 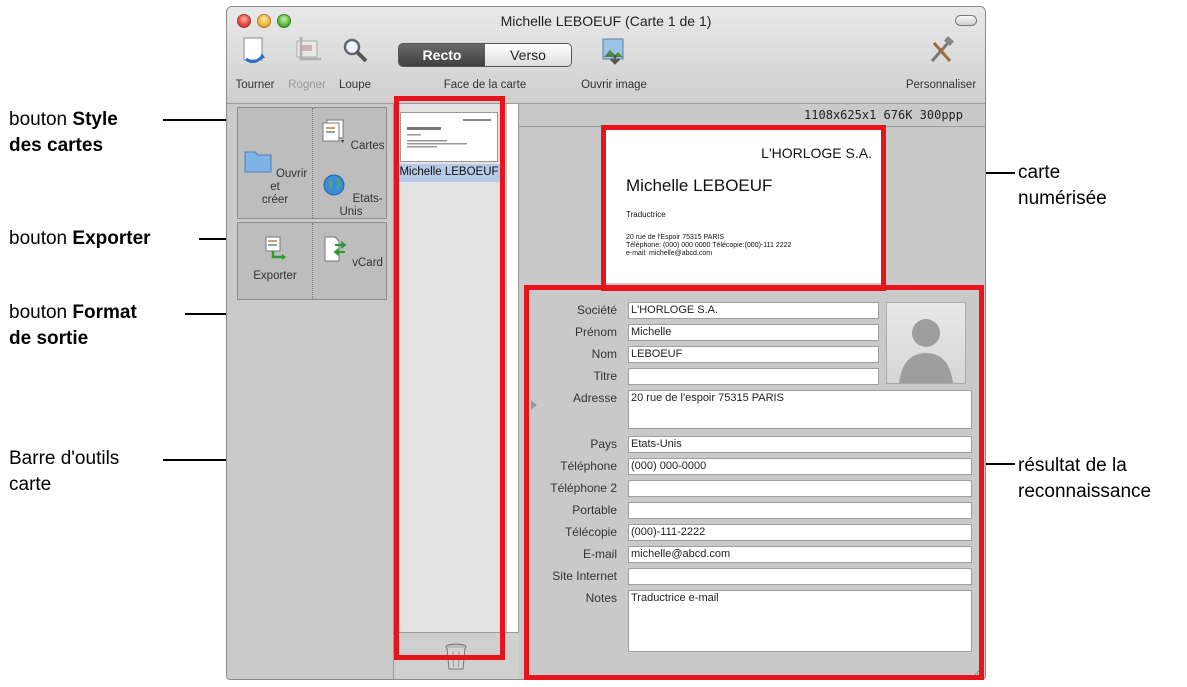 What do you see at coordinates (966, 20) in the screenshot?
I see `toolbar-toggle-button` at bounding box center [966, 20].